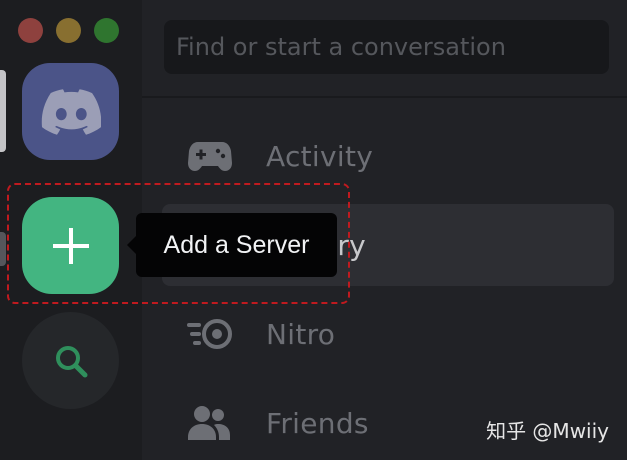 Image resolution: width=627 pixels, height=460 pixels. Describe the element at coordinates (384, 97) in the screenshot. I see `header-divider` at that location.